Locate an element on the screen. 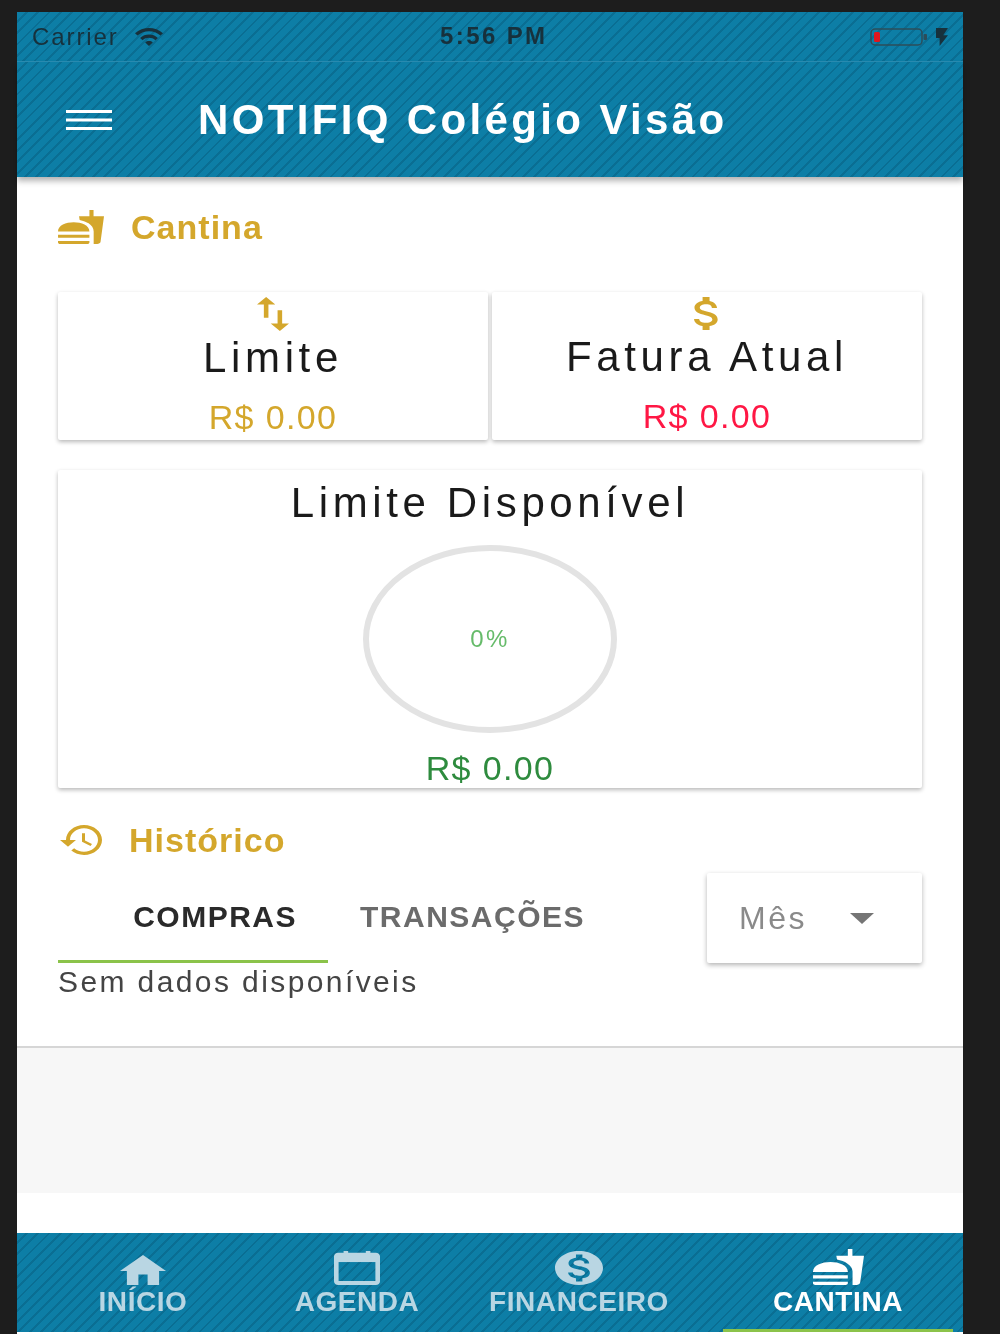 The image size is (1000, 1334). card-title: Fatura Atual is located at coordinates (707, 357).